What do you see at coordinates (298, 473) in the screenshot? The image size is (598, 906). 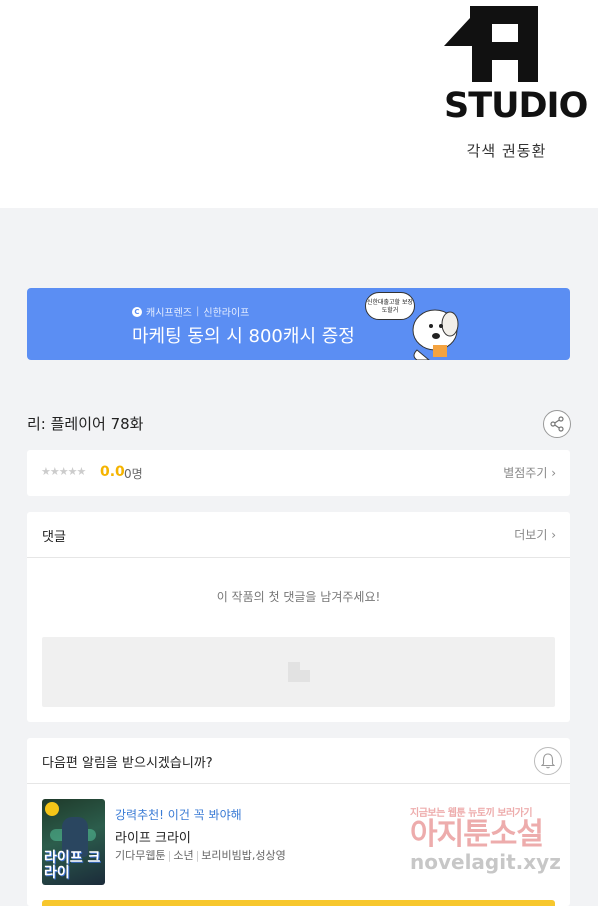 I see `rating-card: ★★★★★ 0.0 0명 별점주기 ›` at bounding box center [298, 473].